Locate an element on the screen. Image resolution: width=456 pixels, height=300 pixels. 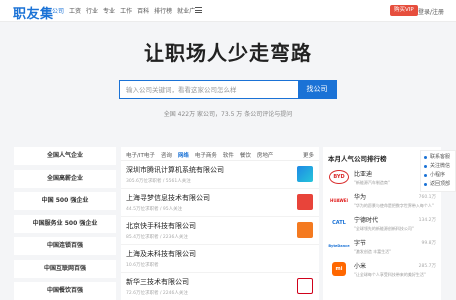
wechat-follow-button: 关注微信 is located at coordinates (438, 166).